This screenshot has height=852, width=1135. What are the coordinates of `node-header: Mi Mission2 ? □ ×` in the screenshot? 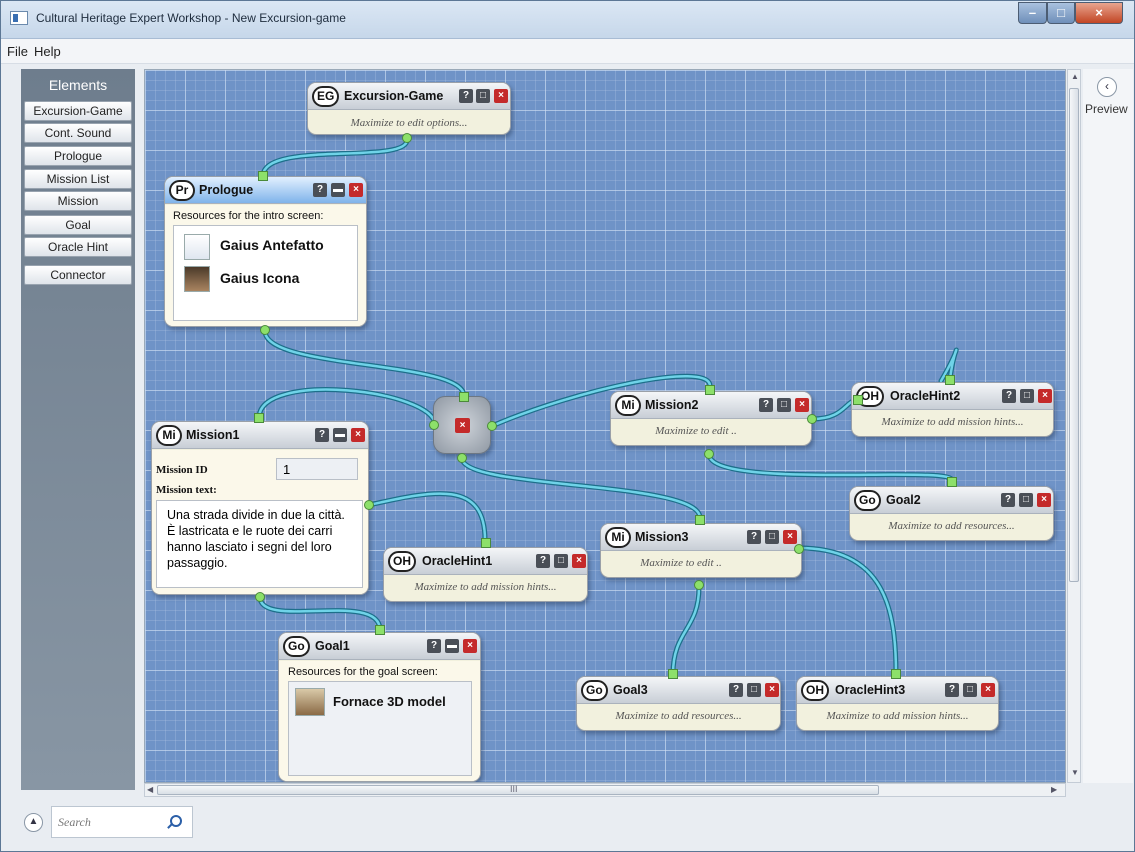 It's located at (711, 405).